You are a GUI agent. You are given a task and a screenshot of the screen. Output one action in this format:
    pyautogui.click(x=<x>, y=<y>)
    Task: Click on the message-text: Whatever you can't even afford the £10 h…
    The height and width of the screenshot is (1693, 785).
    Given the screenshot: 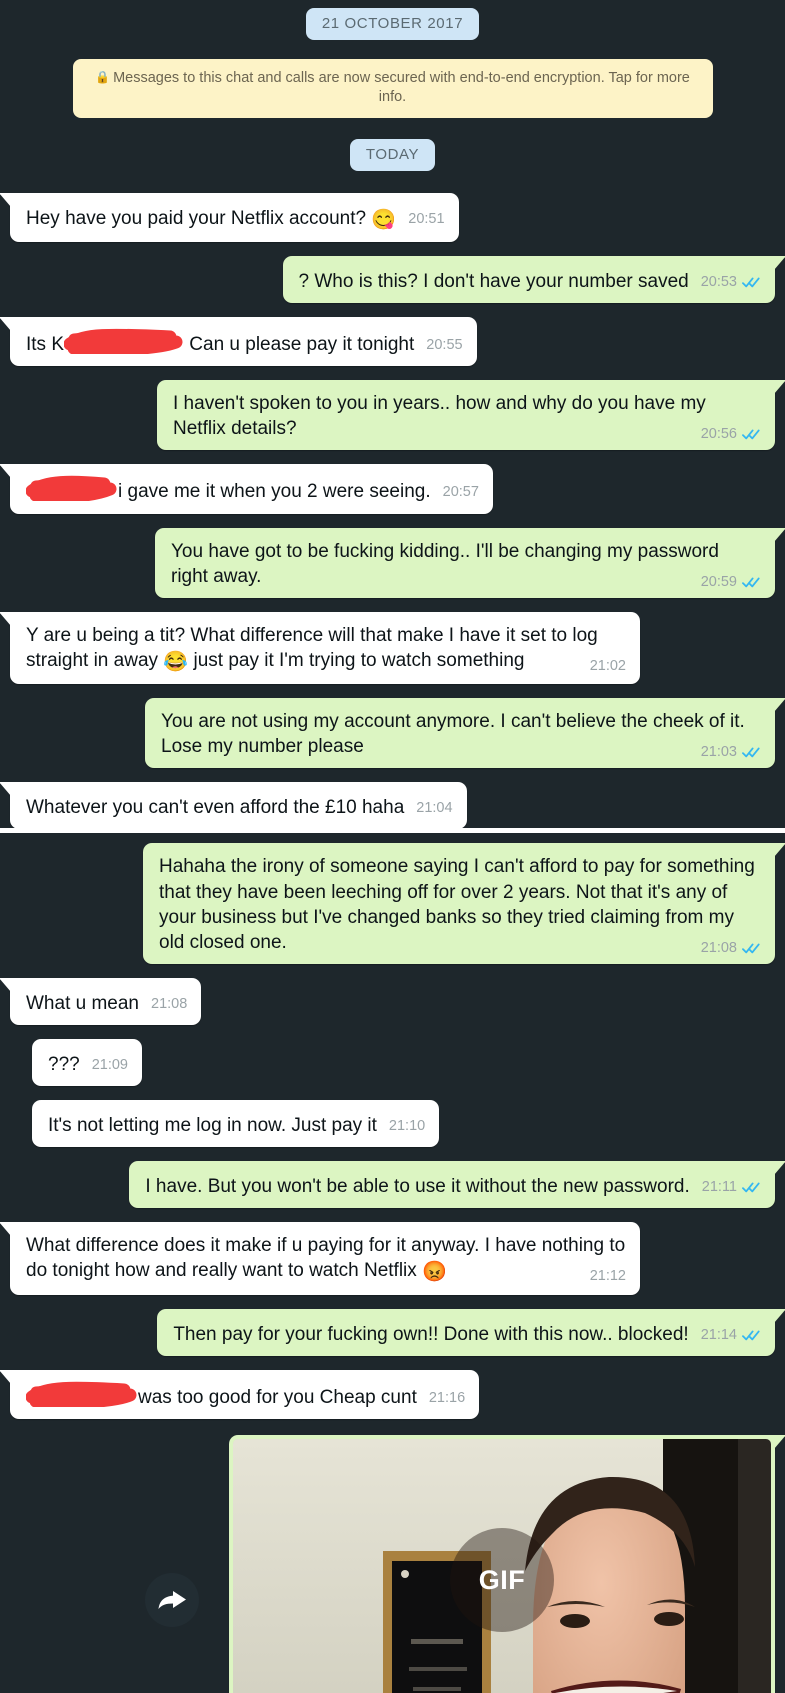 What is the action you would take?
    pyautogui.click(x=215, y=808)
    